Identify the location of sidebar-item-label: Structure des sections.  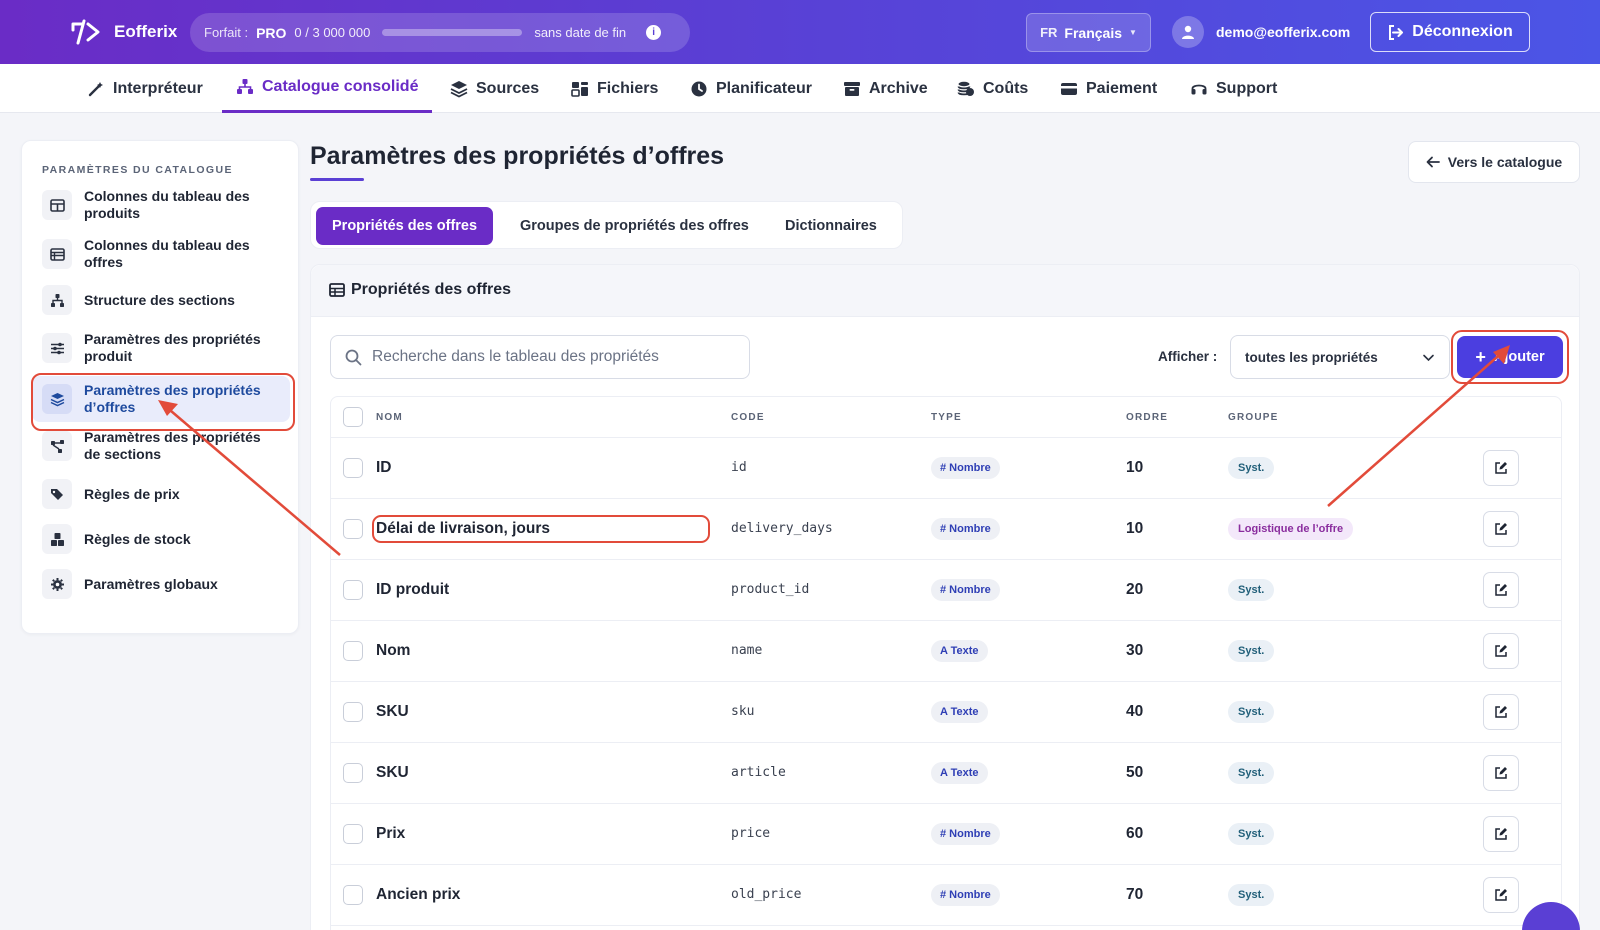
(159, 299).